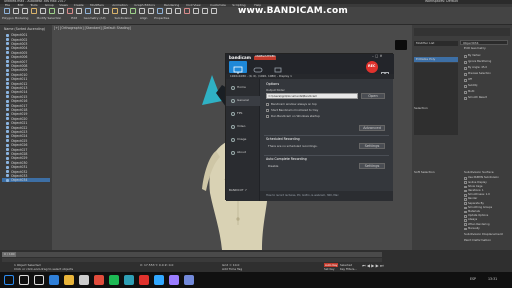 This screenshot has width=512, height=288. Describe the element at coordinates (384, 266) in the screenshot. I see `playback-controls: ⏮ ◀ ▶ ▶ ⏭` at that location.